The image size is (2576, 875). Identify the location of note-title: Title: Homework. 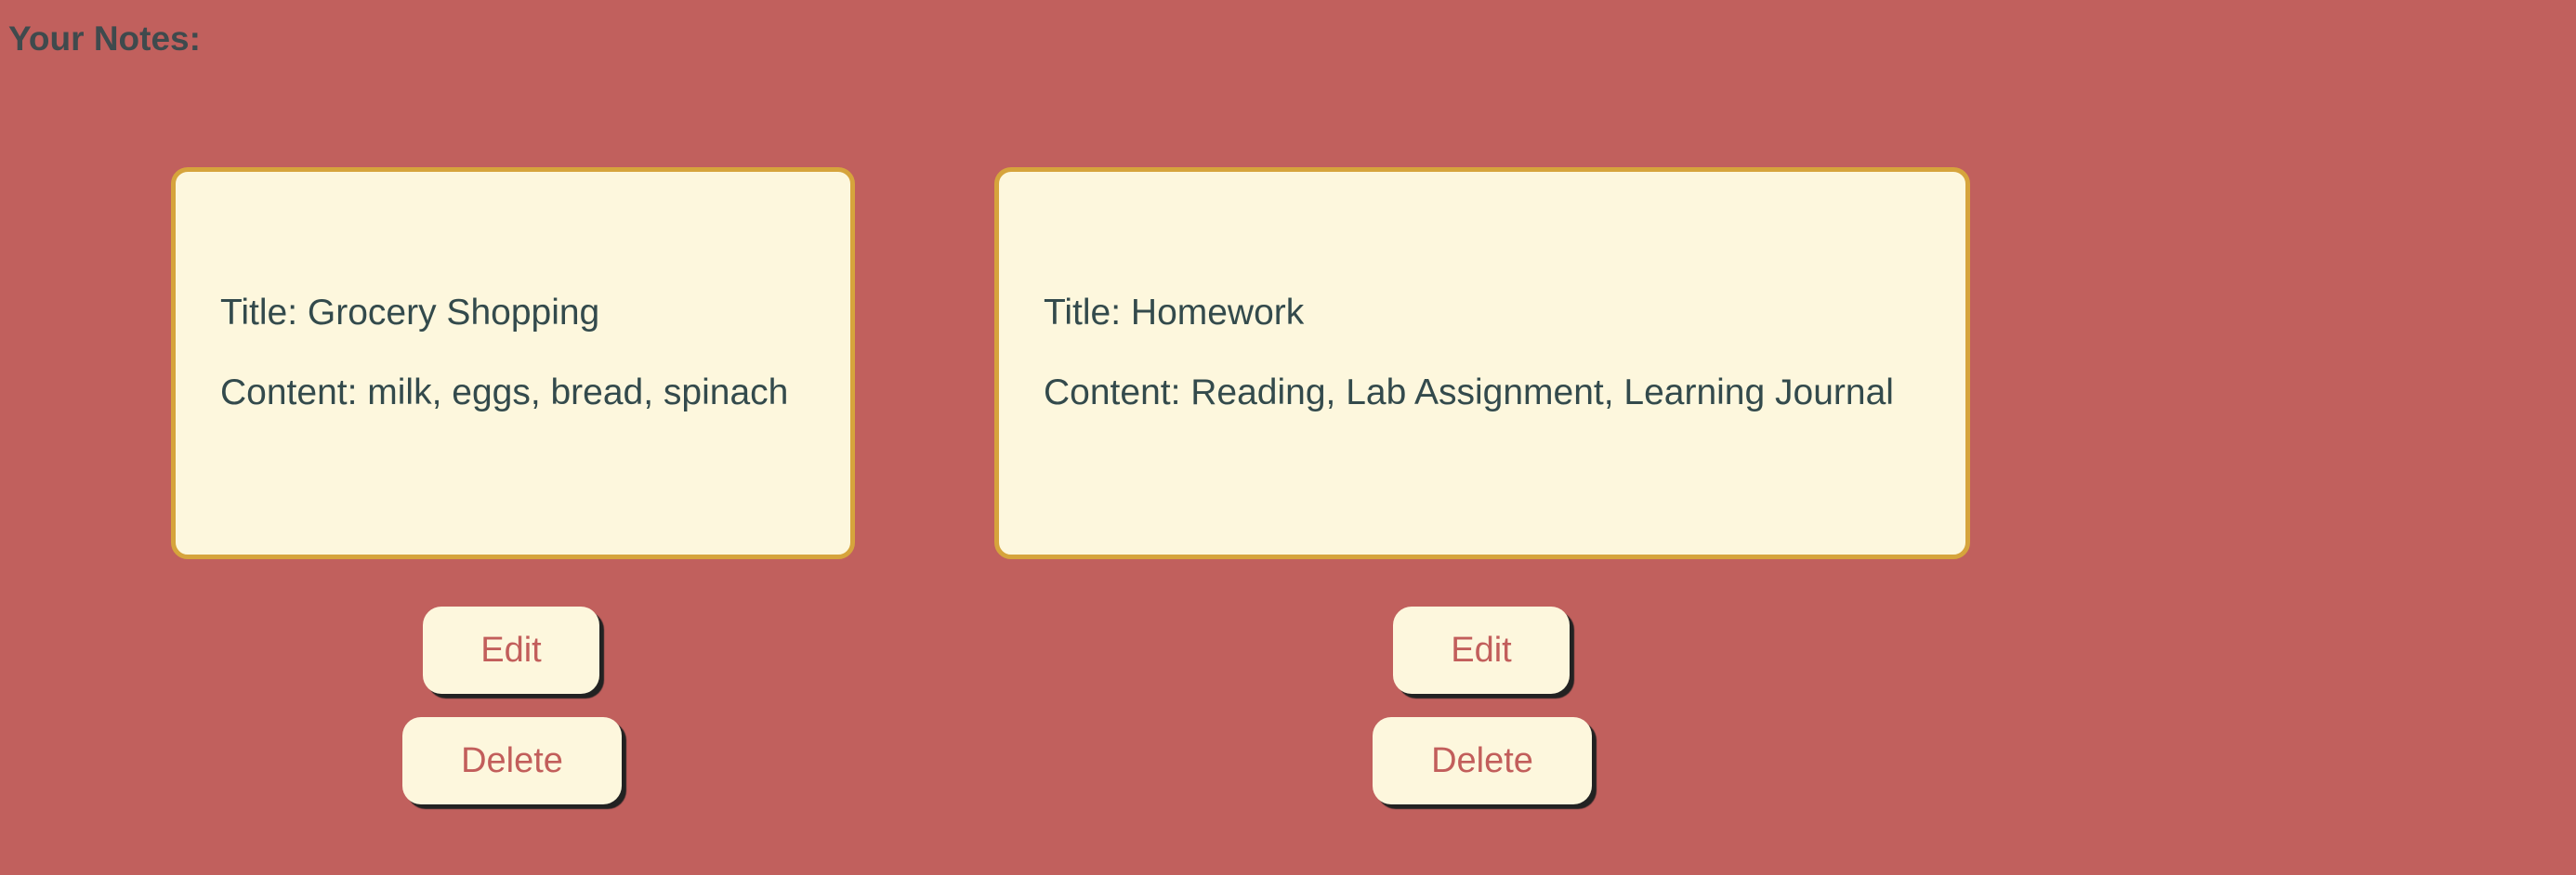
(1174, 313).